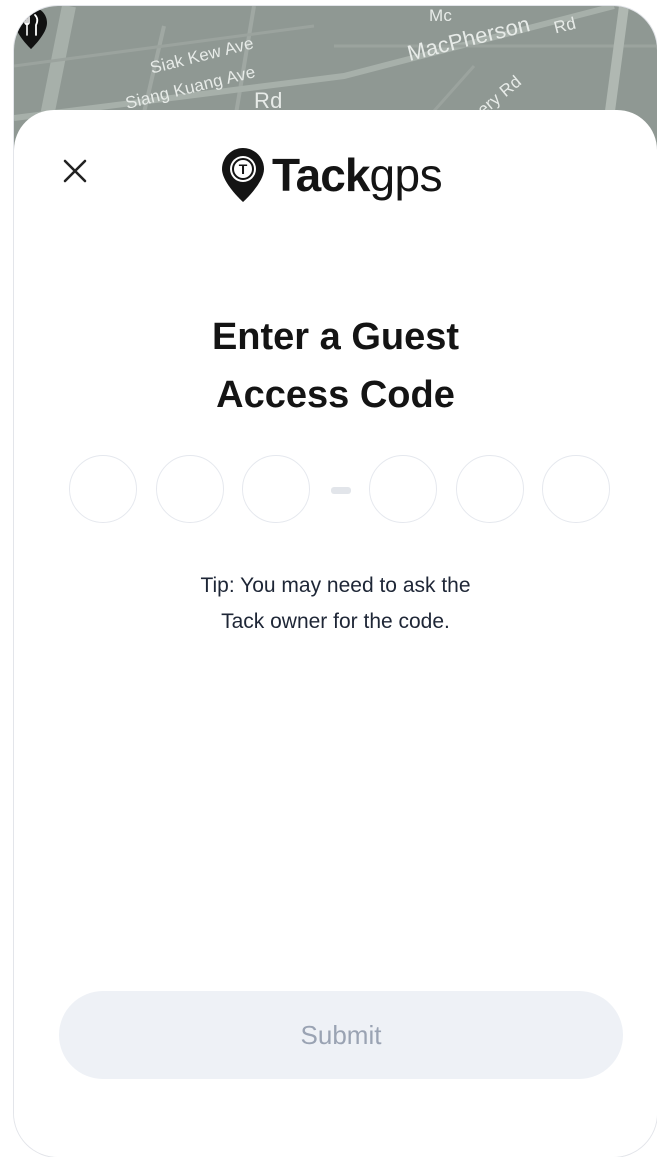 This screenshot has width=657, height=1157. What do you see at coordinates (335, 585) in the screenshot?
I see `tip-line: Tip: You may need to ask the` at bounding box center [335, 585].